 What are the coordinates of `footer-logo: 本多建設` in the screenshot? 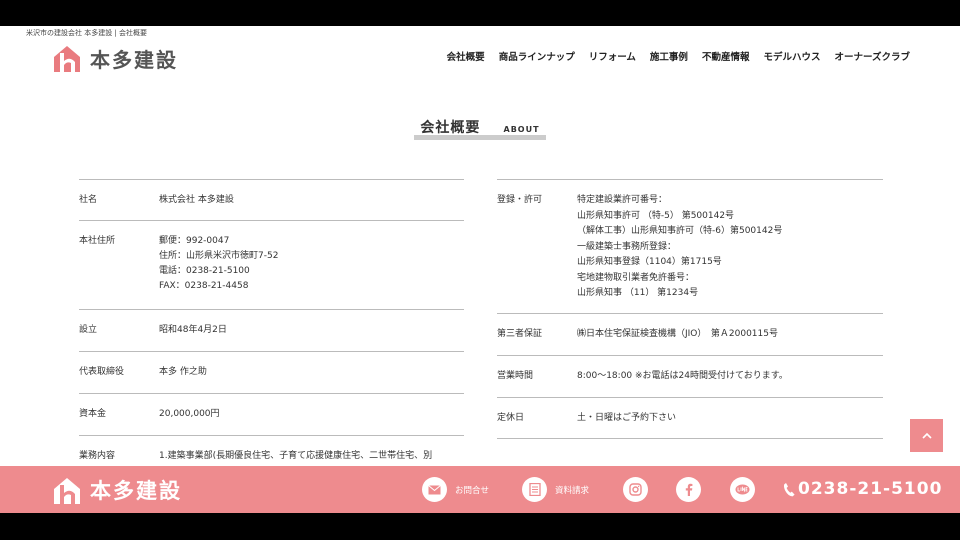 It's located at (117, 490).